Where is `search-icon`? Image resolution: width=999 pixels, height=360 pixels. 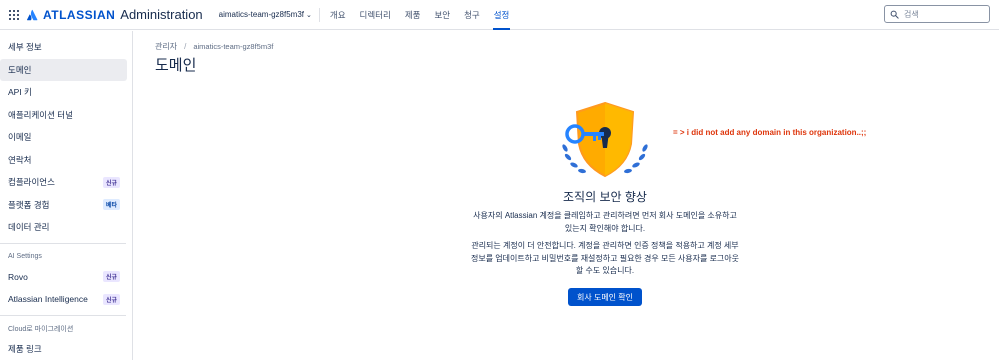 search-icon is located at coordinates (894, 14).